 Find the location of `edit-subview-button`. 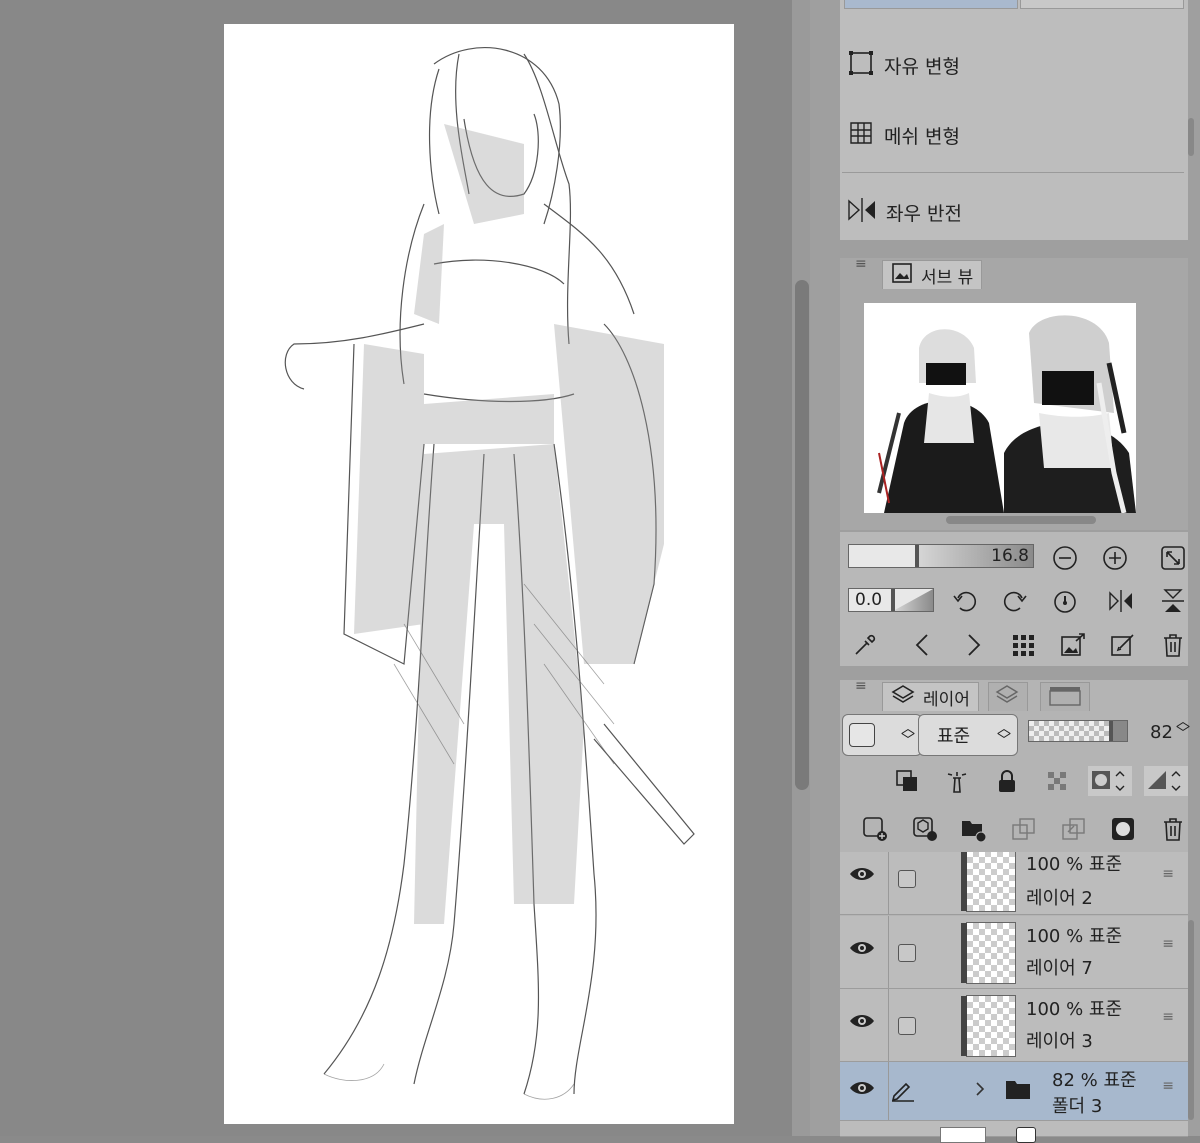

edit-subview-button is located at coordinates (1123, 645).